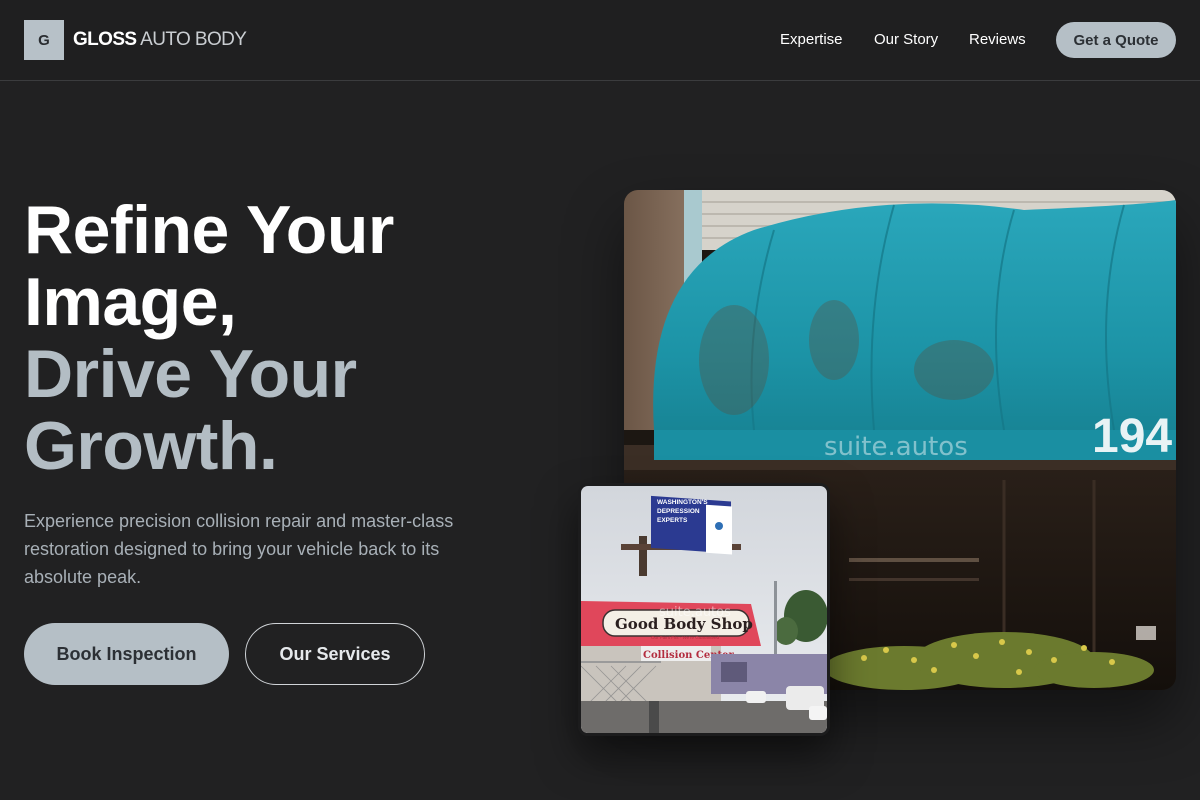 The width and height of the screenshot is (1200, 800). Describe the element at coordinates (1116, 40) in the screenshot. I see `get-a-quote-button: Get a Quote` at that location.